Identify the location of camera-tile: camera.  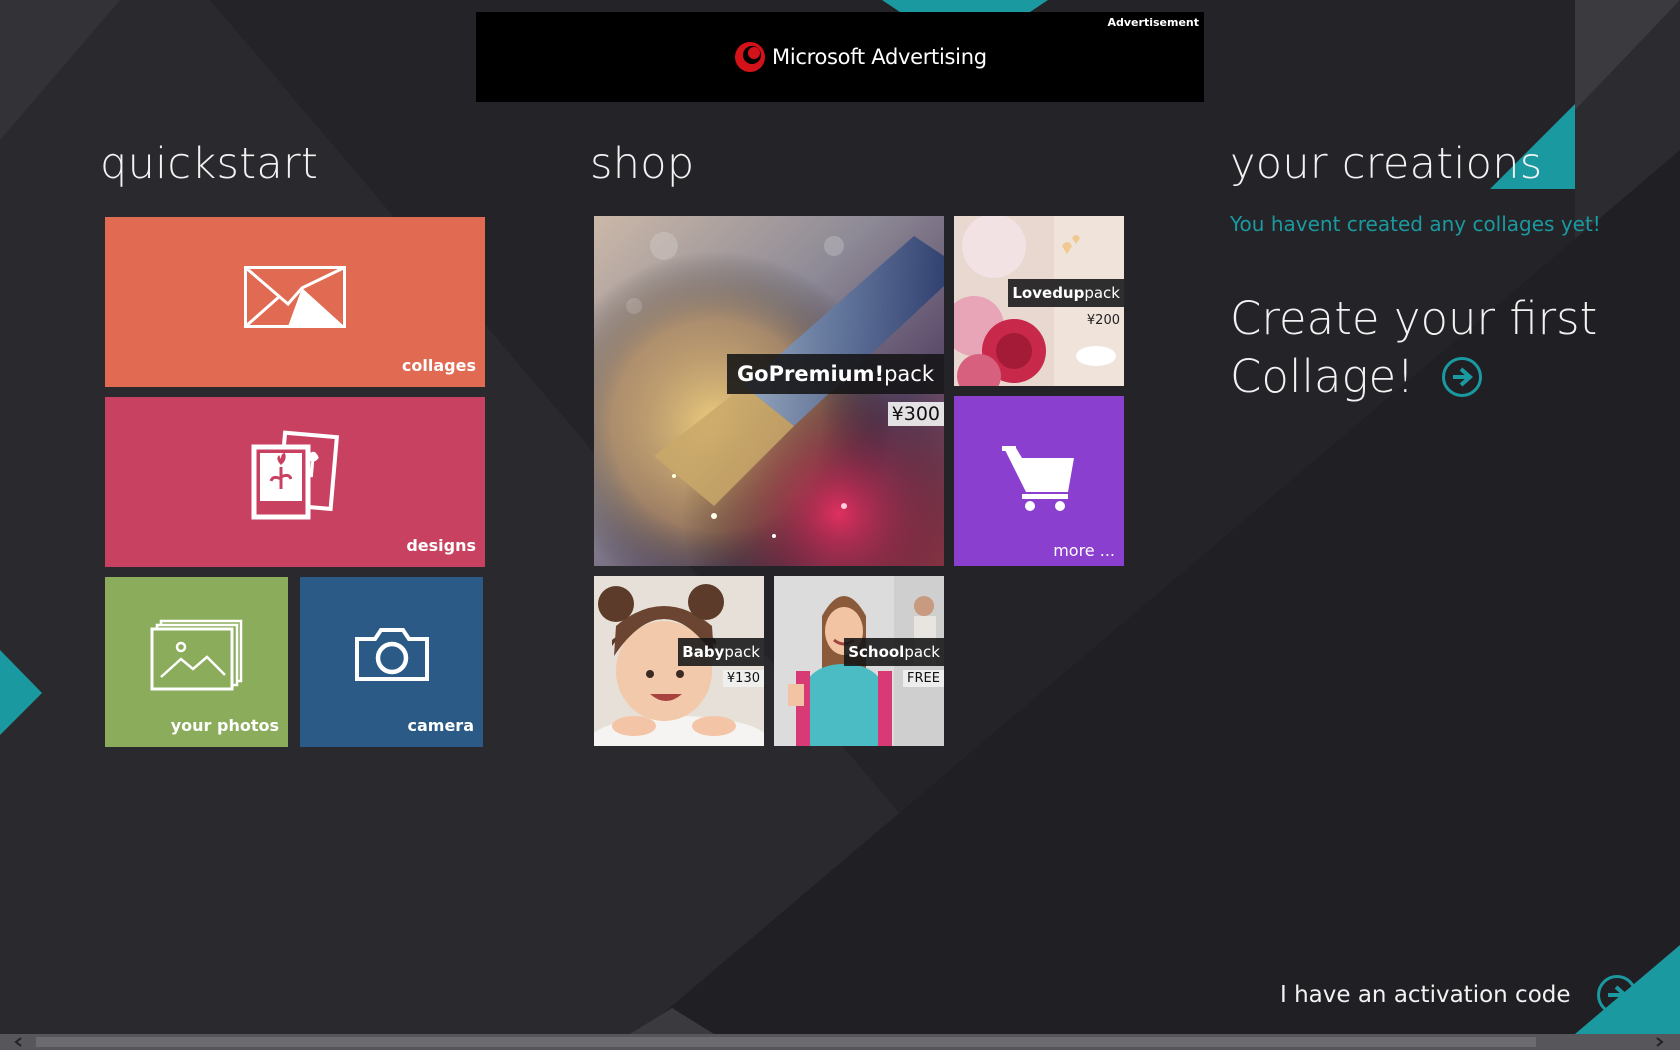
(391, 662).